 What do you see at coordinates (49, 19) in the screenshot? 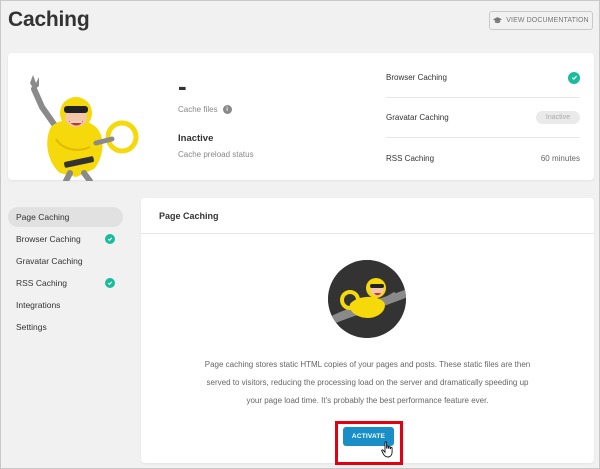
I see `page-title: Caching` at bounding box center [49, 19].